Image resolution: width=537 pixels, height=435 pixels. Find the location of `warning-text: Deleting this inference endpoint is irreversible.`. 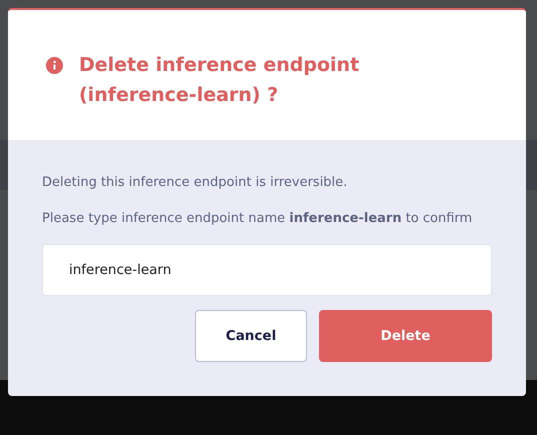

warning-text: Deleting this inference endpoint is irreversible. is located at coordinates (195, 183).